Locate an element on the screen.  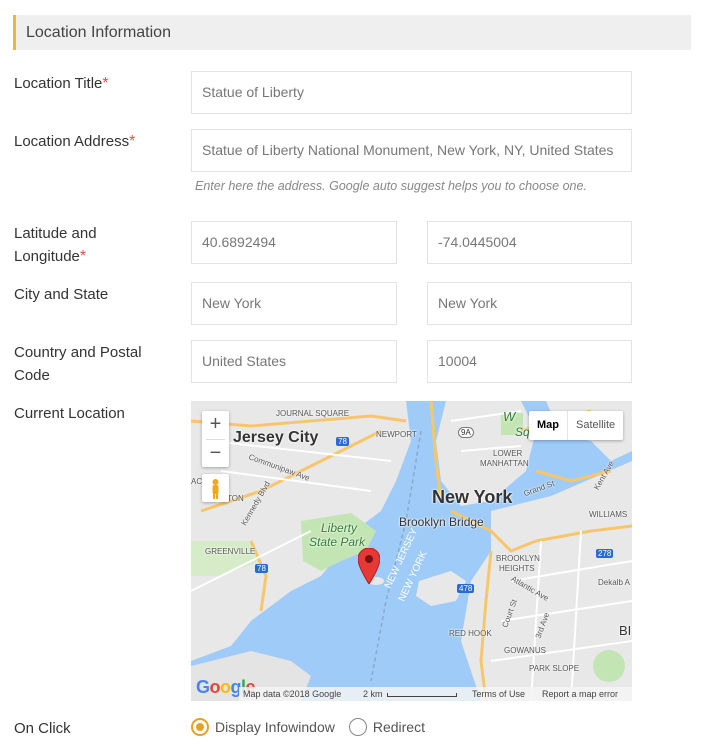
location-title-label: Location Title* is located at coordinates (61, 83).